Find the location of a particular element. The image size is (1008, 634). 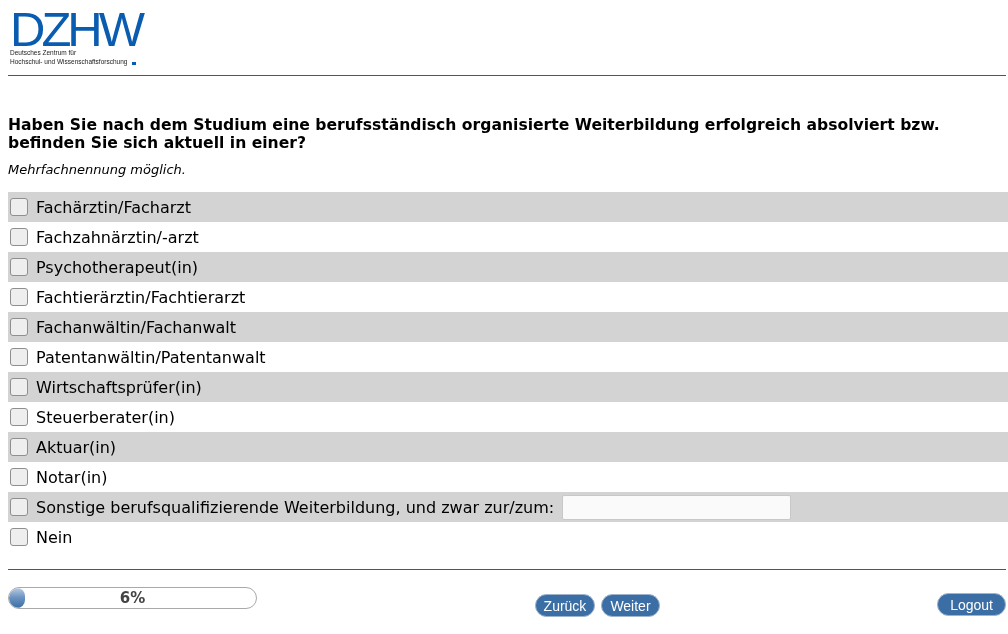

logo-square-icon is located at coordinates (134, 63).